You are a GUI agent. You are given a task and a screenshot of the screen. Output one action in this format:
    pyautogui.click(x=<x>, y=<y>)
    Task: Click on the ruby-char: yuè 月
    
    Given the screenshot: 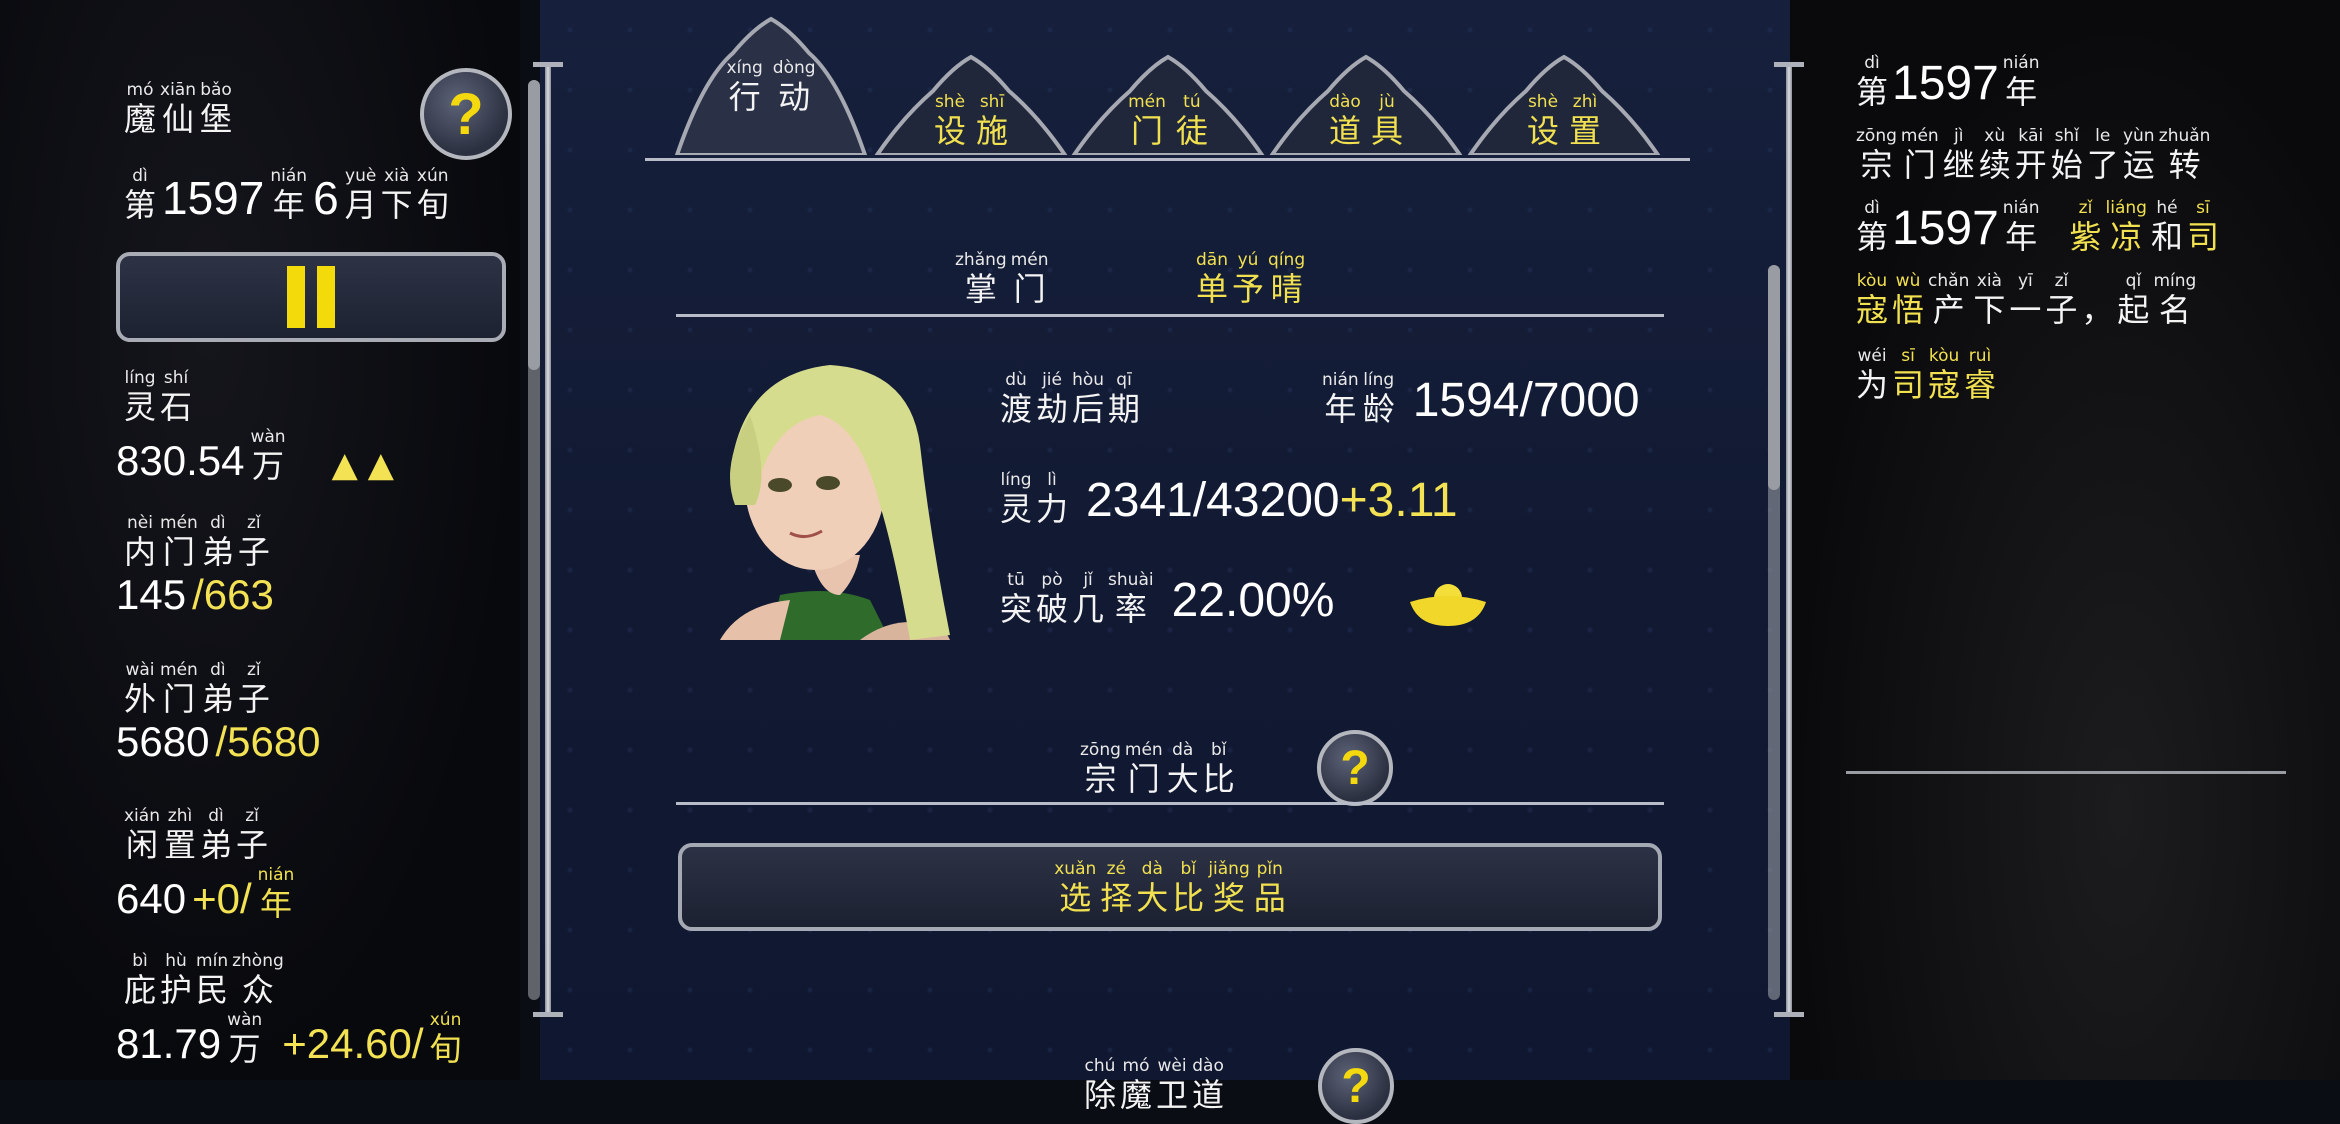 What is the action you would take?
    pyautogui.click(x=360, y=196)
    